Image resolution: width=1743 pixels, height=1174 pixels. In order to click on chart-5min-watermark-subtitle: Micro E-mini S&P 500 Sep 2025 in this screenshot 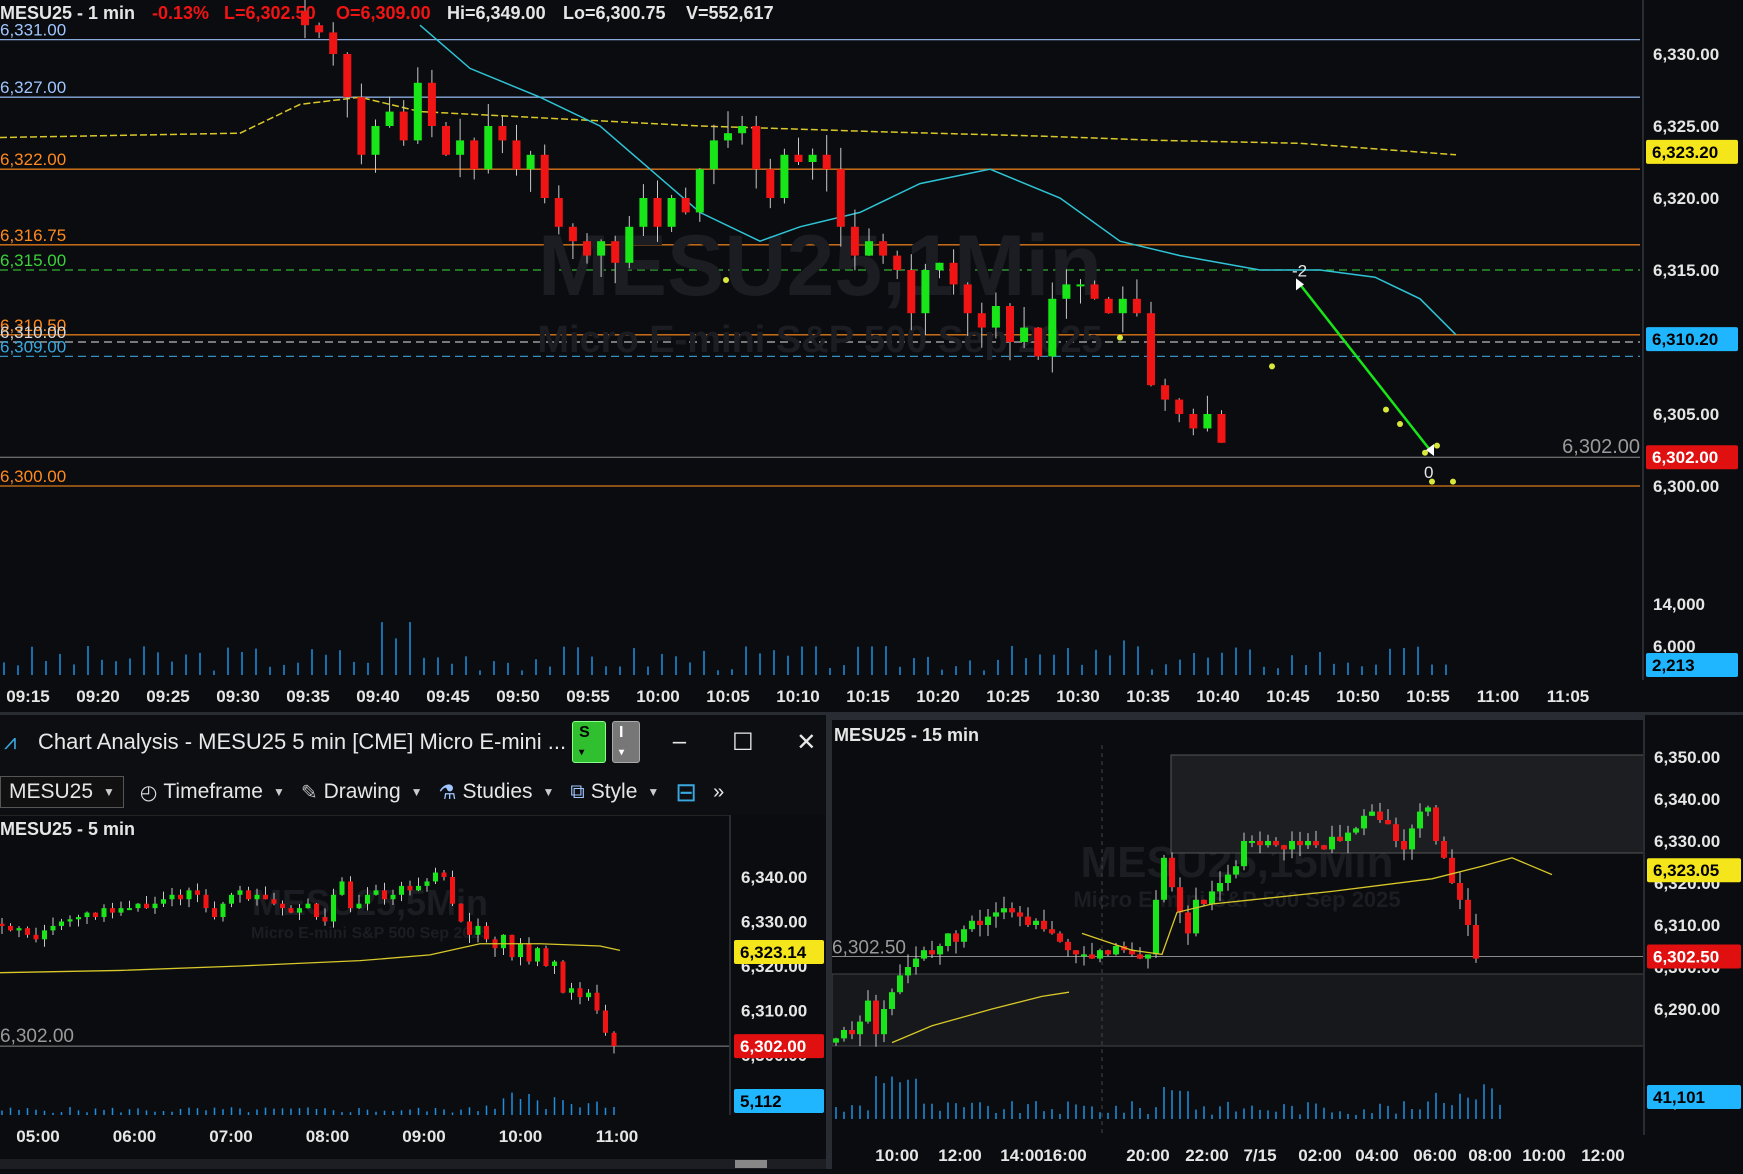, I will do `click(370, 933)`.